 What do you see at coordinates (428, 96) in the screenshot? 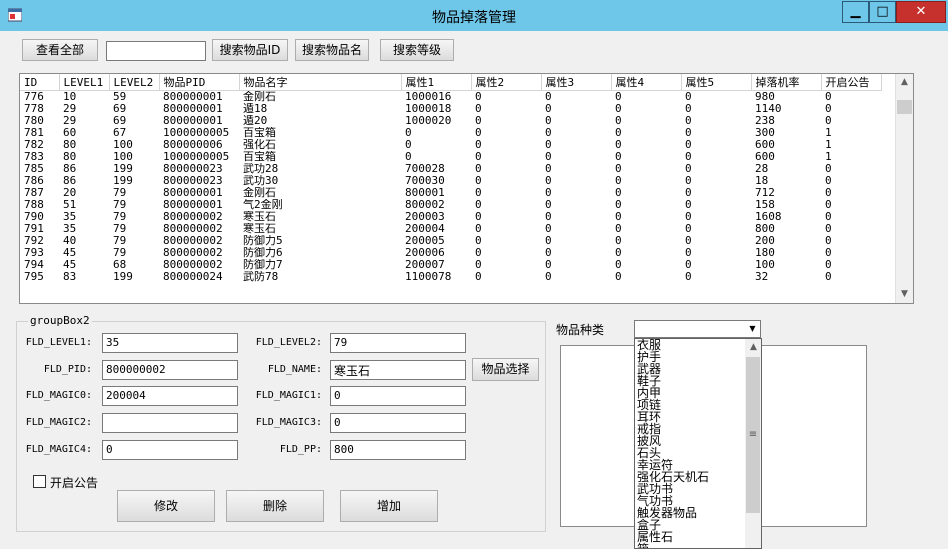
I see `table-cell: 1000016` at bounding box center [428, 96].